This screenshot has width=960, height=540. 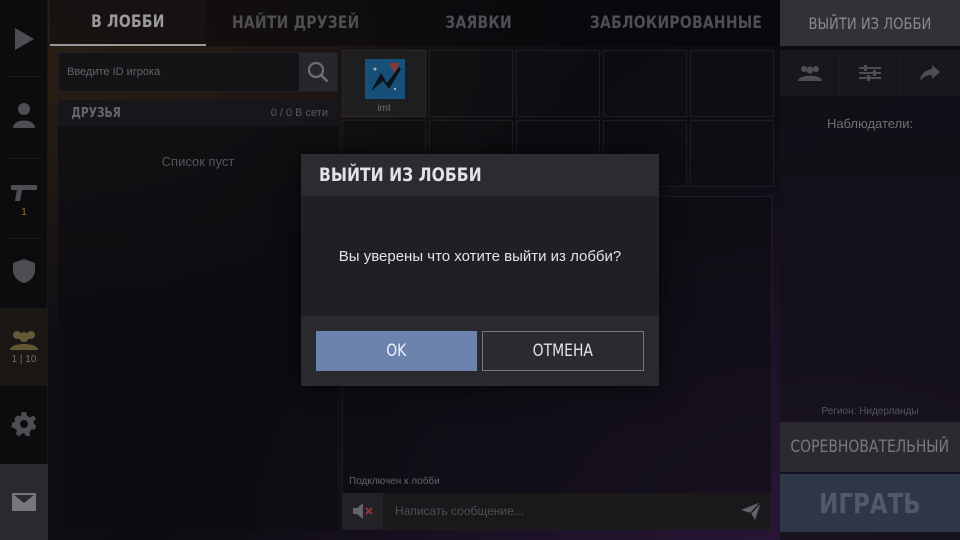 What do you see at coordinates (480, 256) in the screenshot?
I see `dialog-message: Вы уверены что хотите выйти из лобби?` at bounding box center [480, 256].